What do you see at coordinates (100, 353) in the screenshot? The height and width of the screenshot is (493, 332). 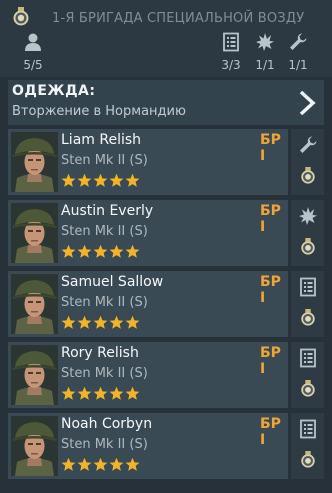 I see `soldier-name: Rory Relish` at bounding box center [100, 353].